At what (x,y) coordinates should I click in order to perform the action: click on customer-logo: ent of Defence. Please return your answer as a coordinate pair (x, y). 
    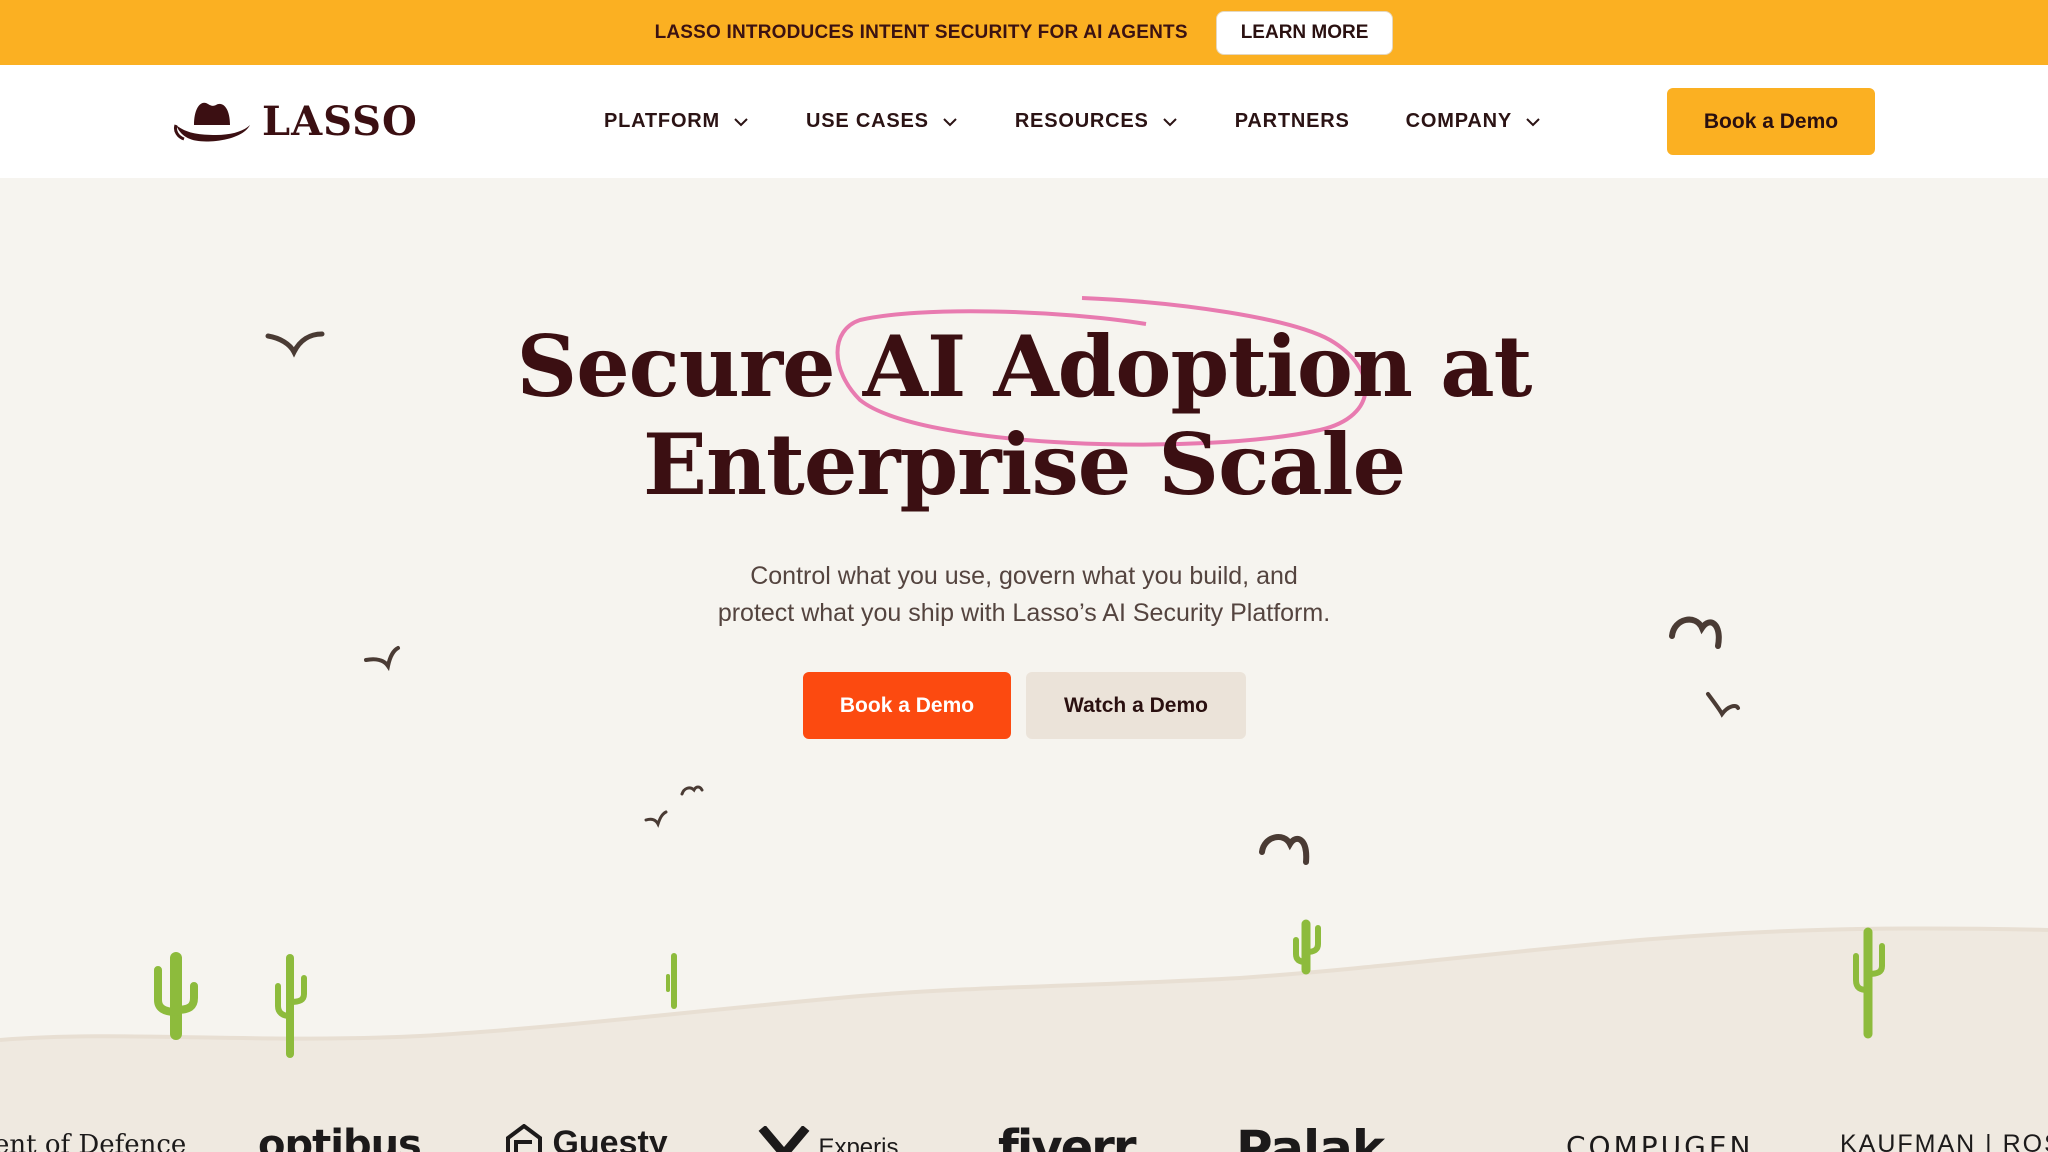
    Looking at the image, I should click on (93, 1141).